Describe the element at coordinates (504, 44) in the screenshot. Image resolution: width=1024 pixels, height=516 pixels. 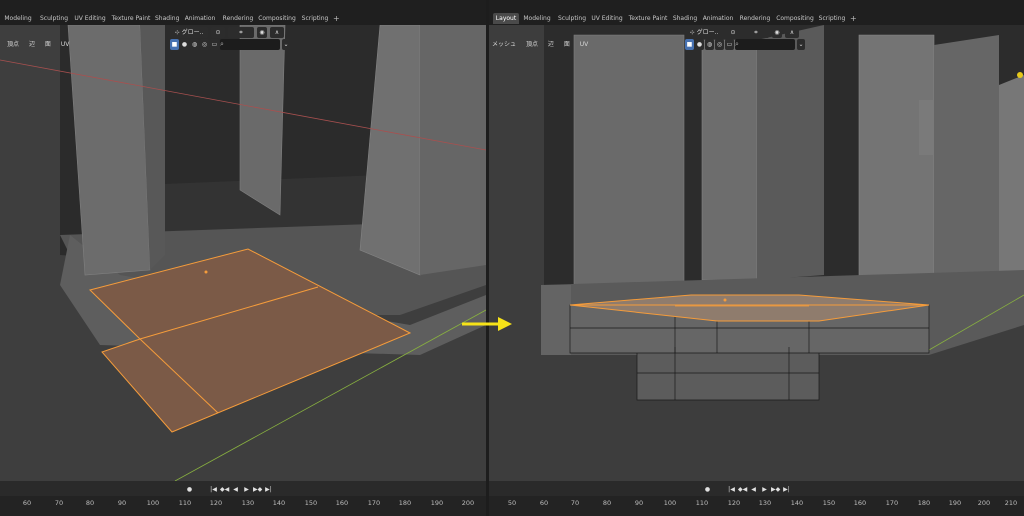
I see `mesh-menu-button: メッシュ` at that location.